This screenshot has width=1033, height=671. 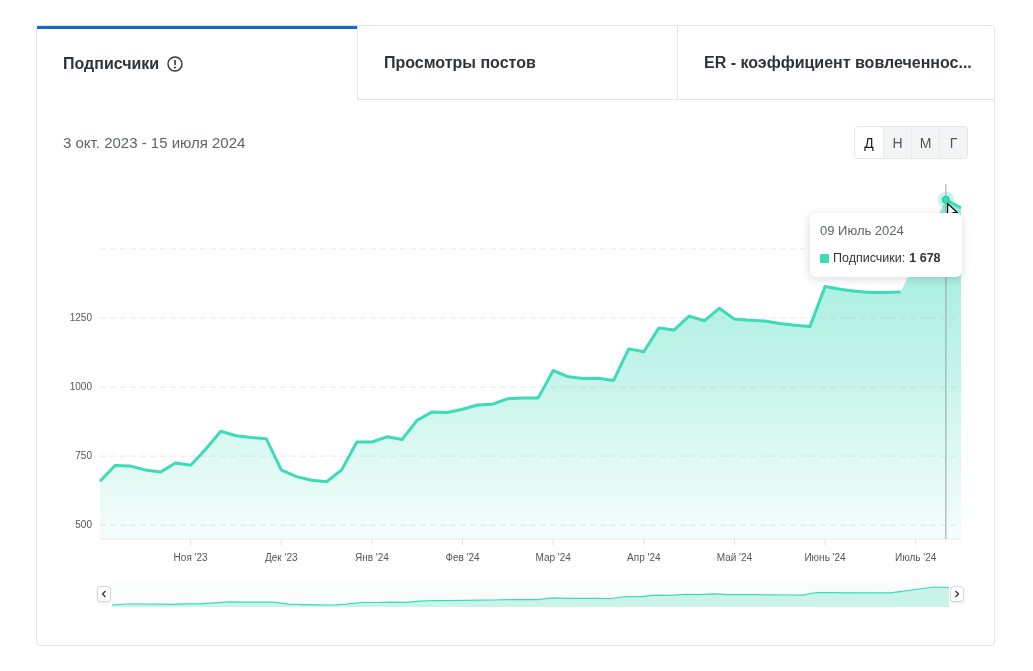 What do you see at coordinates (80, 317) in the screenshot?
I see `y-axis-label: 1250` at bounding box center [80, 317].